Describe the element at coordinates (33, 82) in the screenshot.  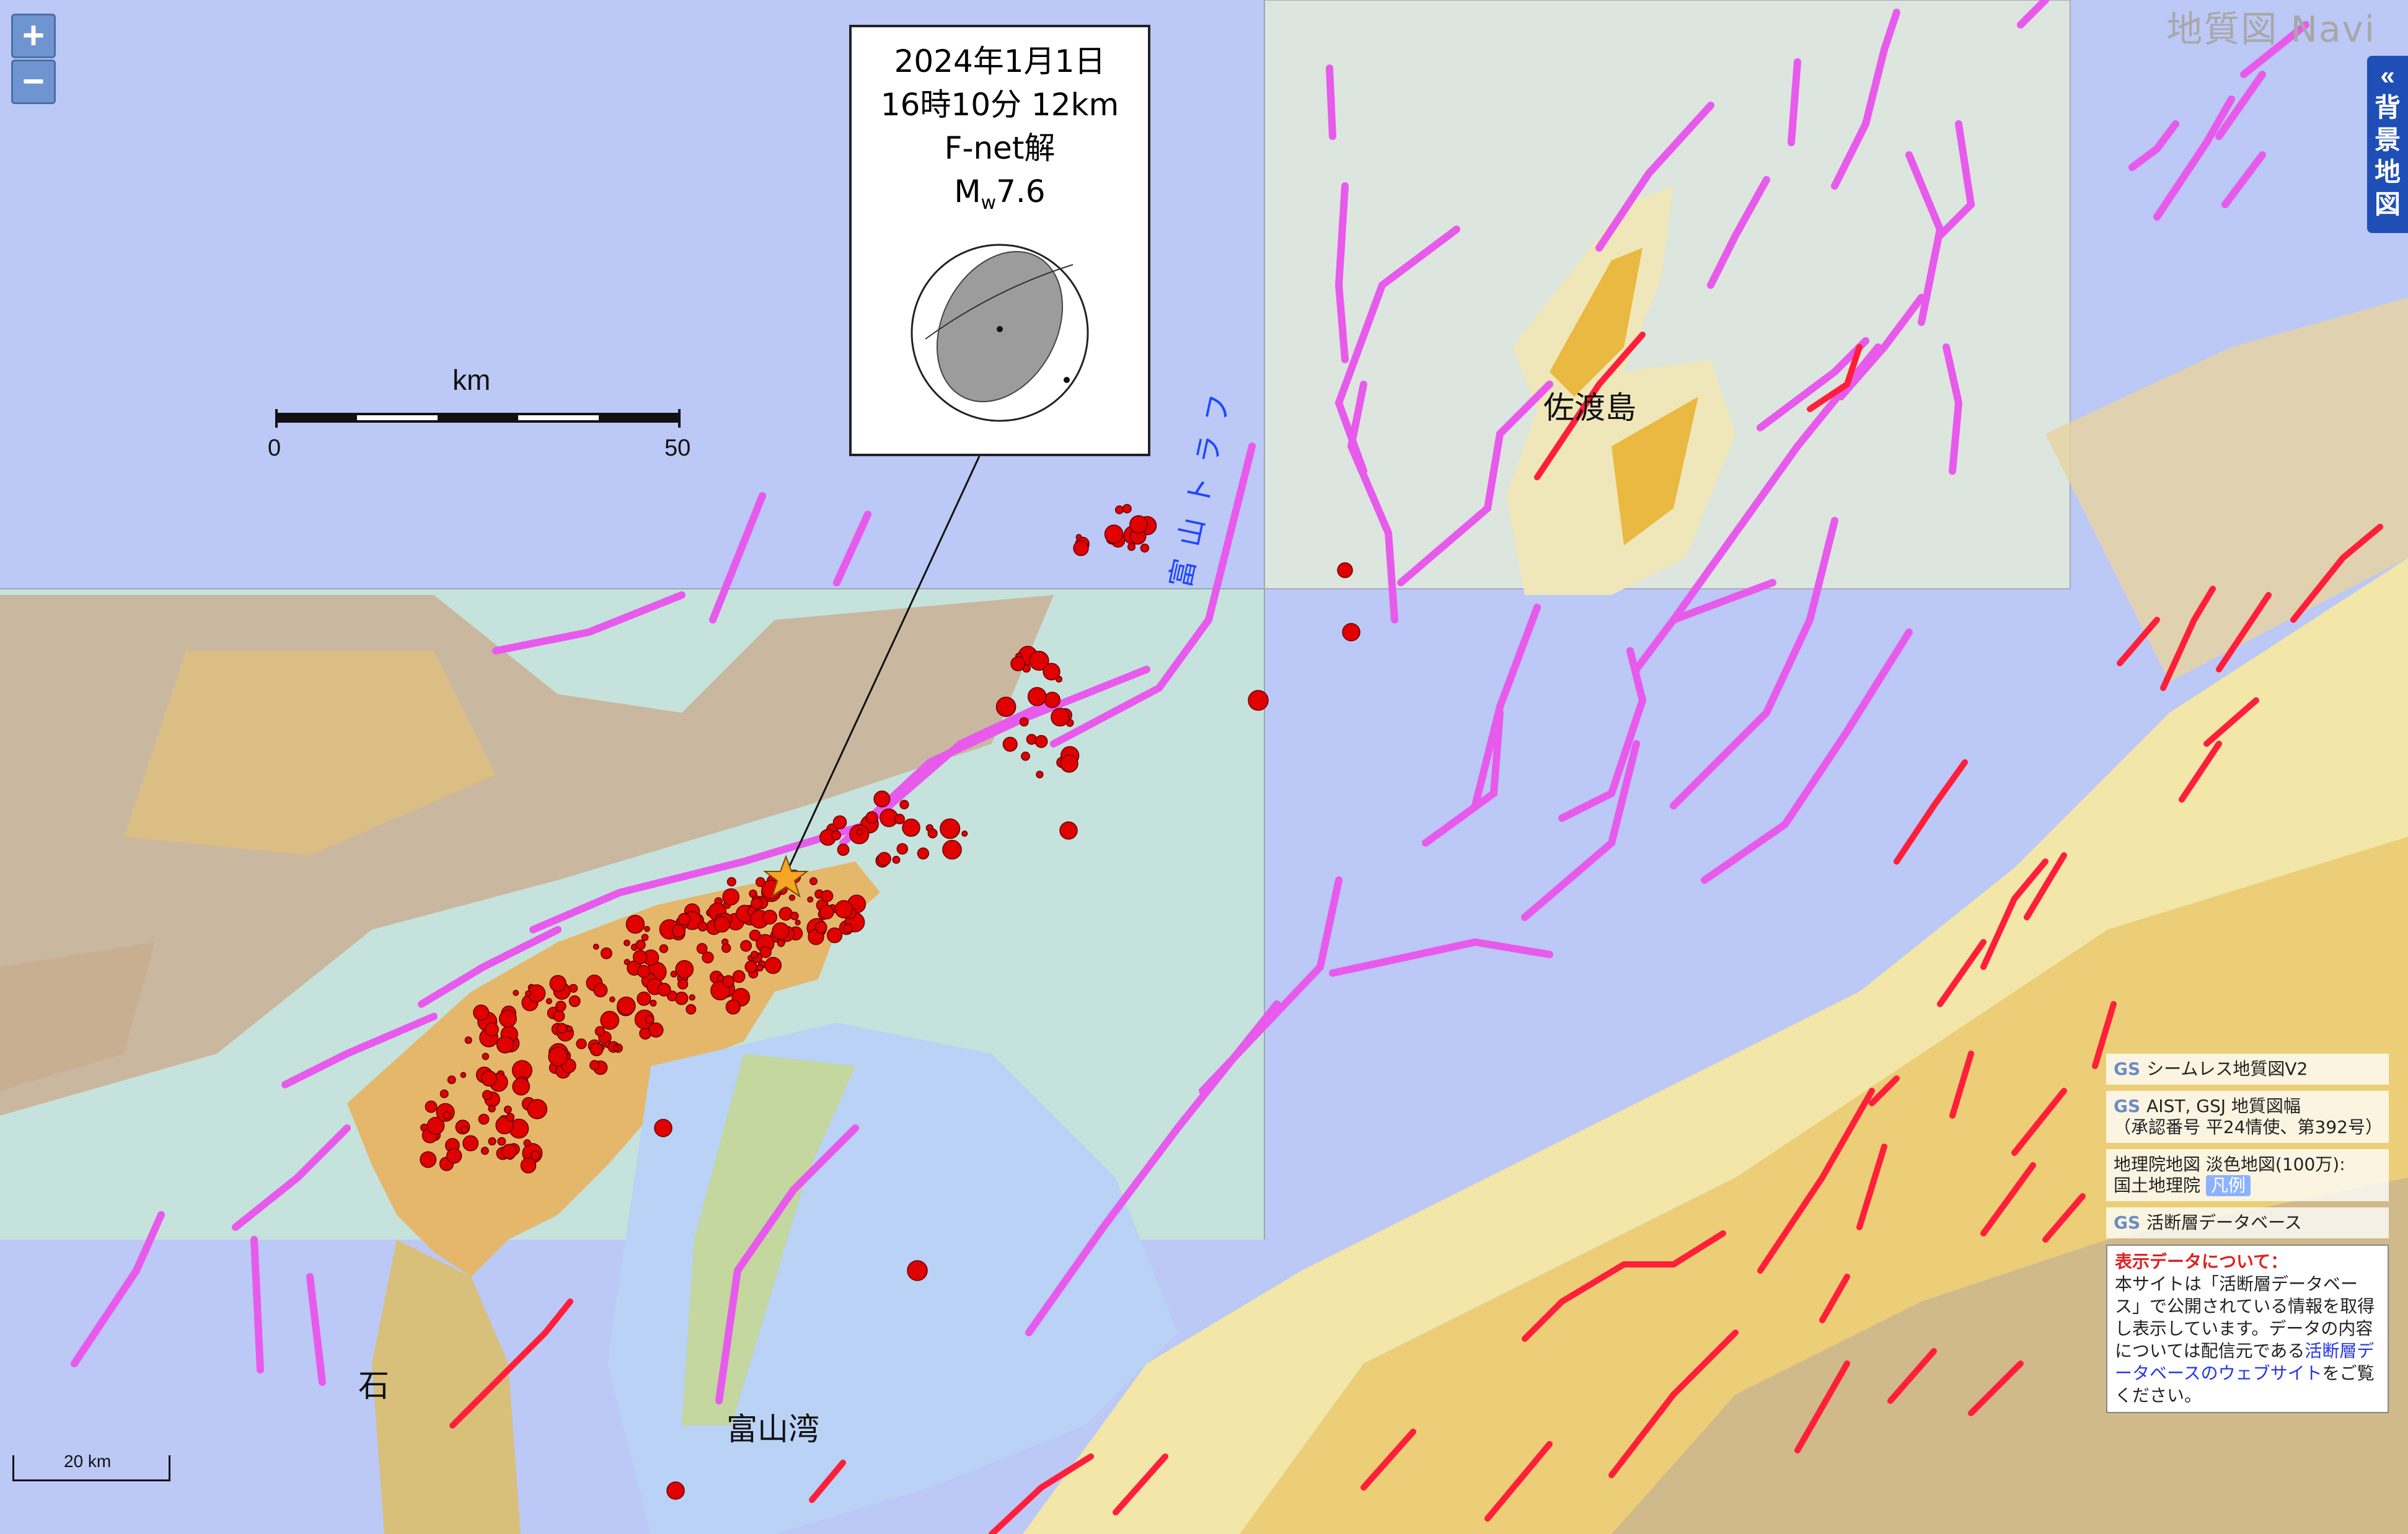
I see `zoom-out-button: −` at that location.